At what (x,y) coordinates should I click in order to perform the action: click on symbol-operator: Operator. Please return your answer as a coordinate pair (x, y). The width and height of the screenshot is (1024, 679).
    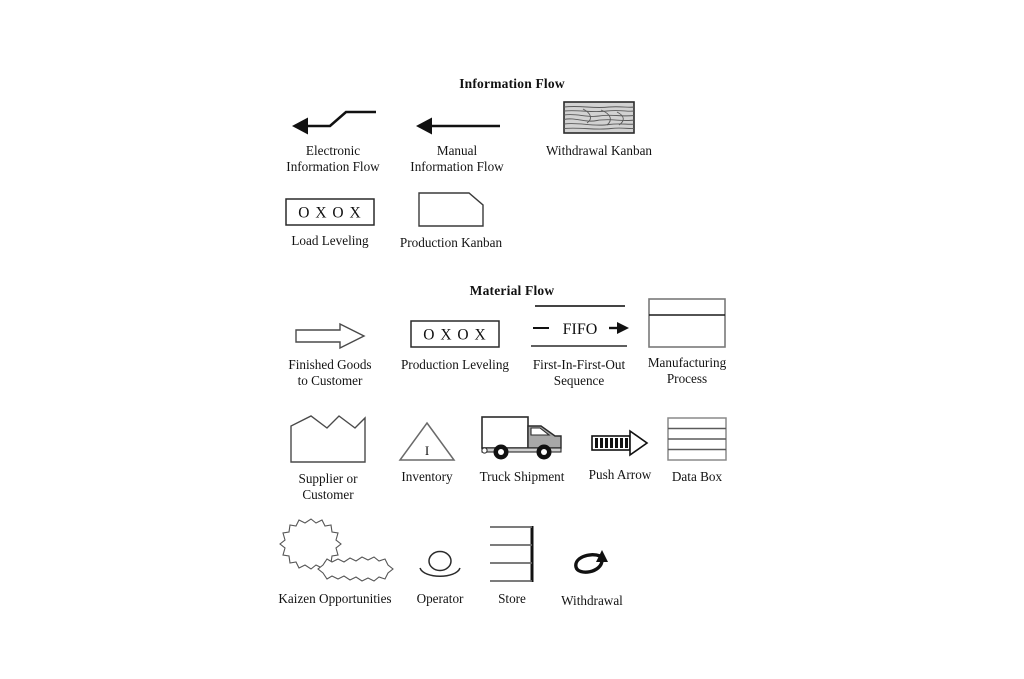
    Looking at the image, I should click on (440, 577).